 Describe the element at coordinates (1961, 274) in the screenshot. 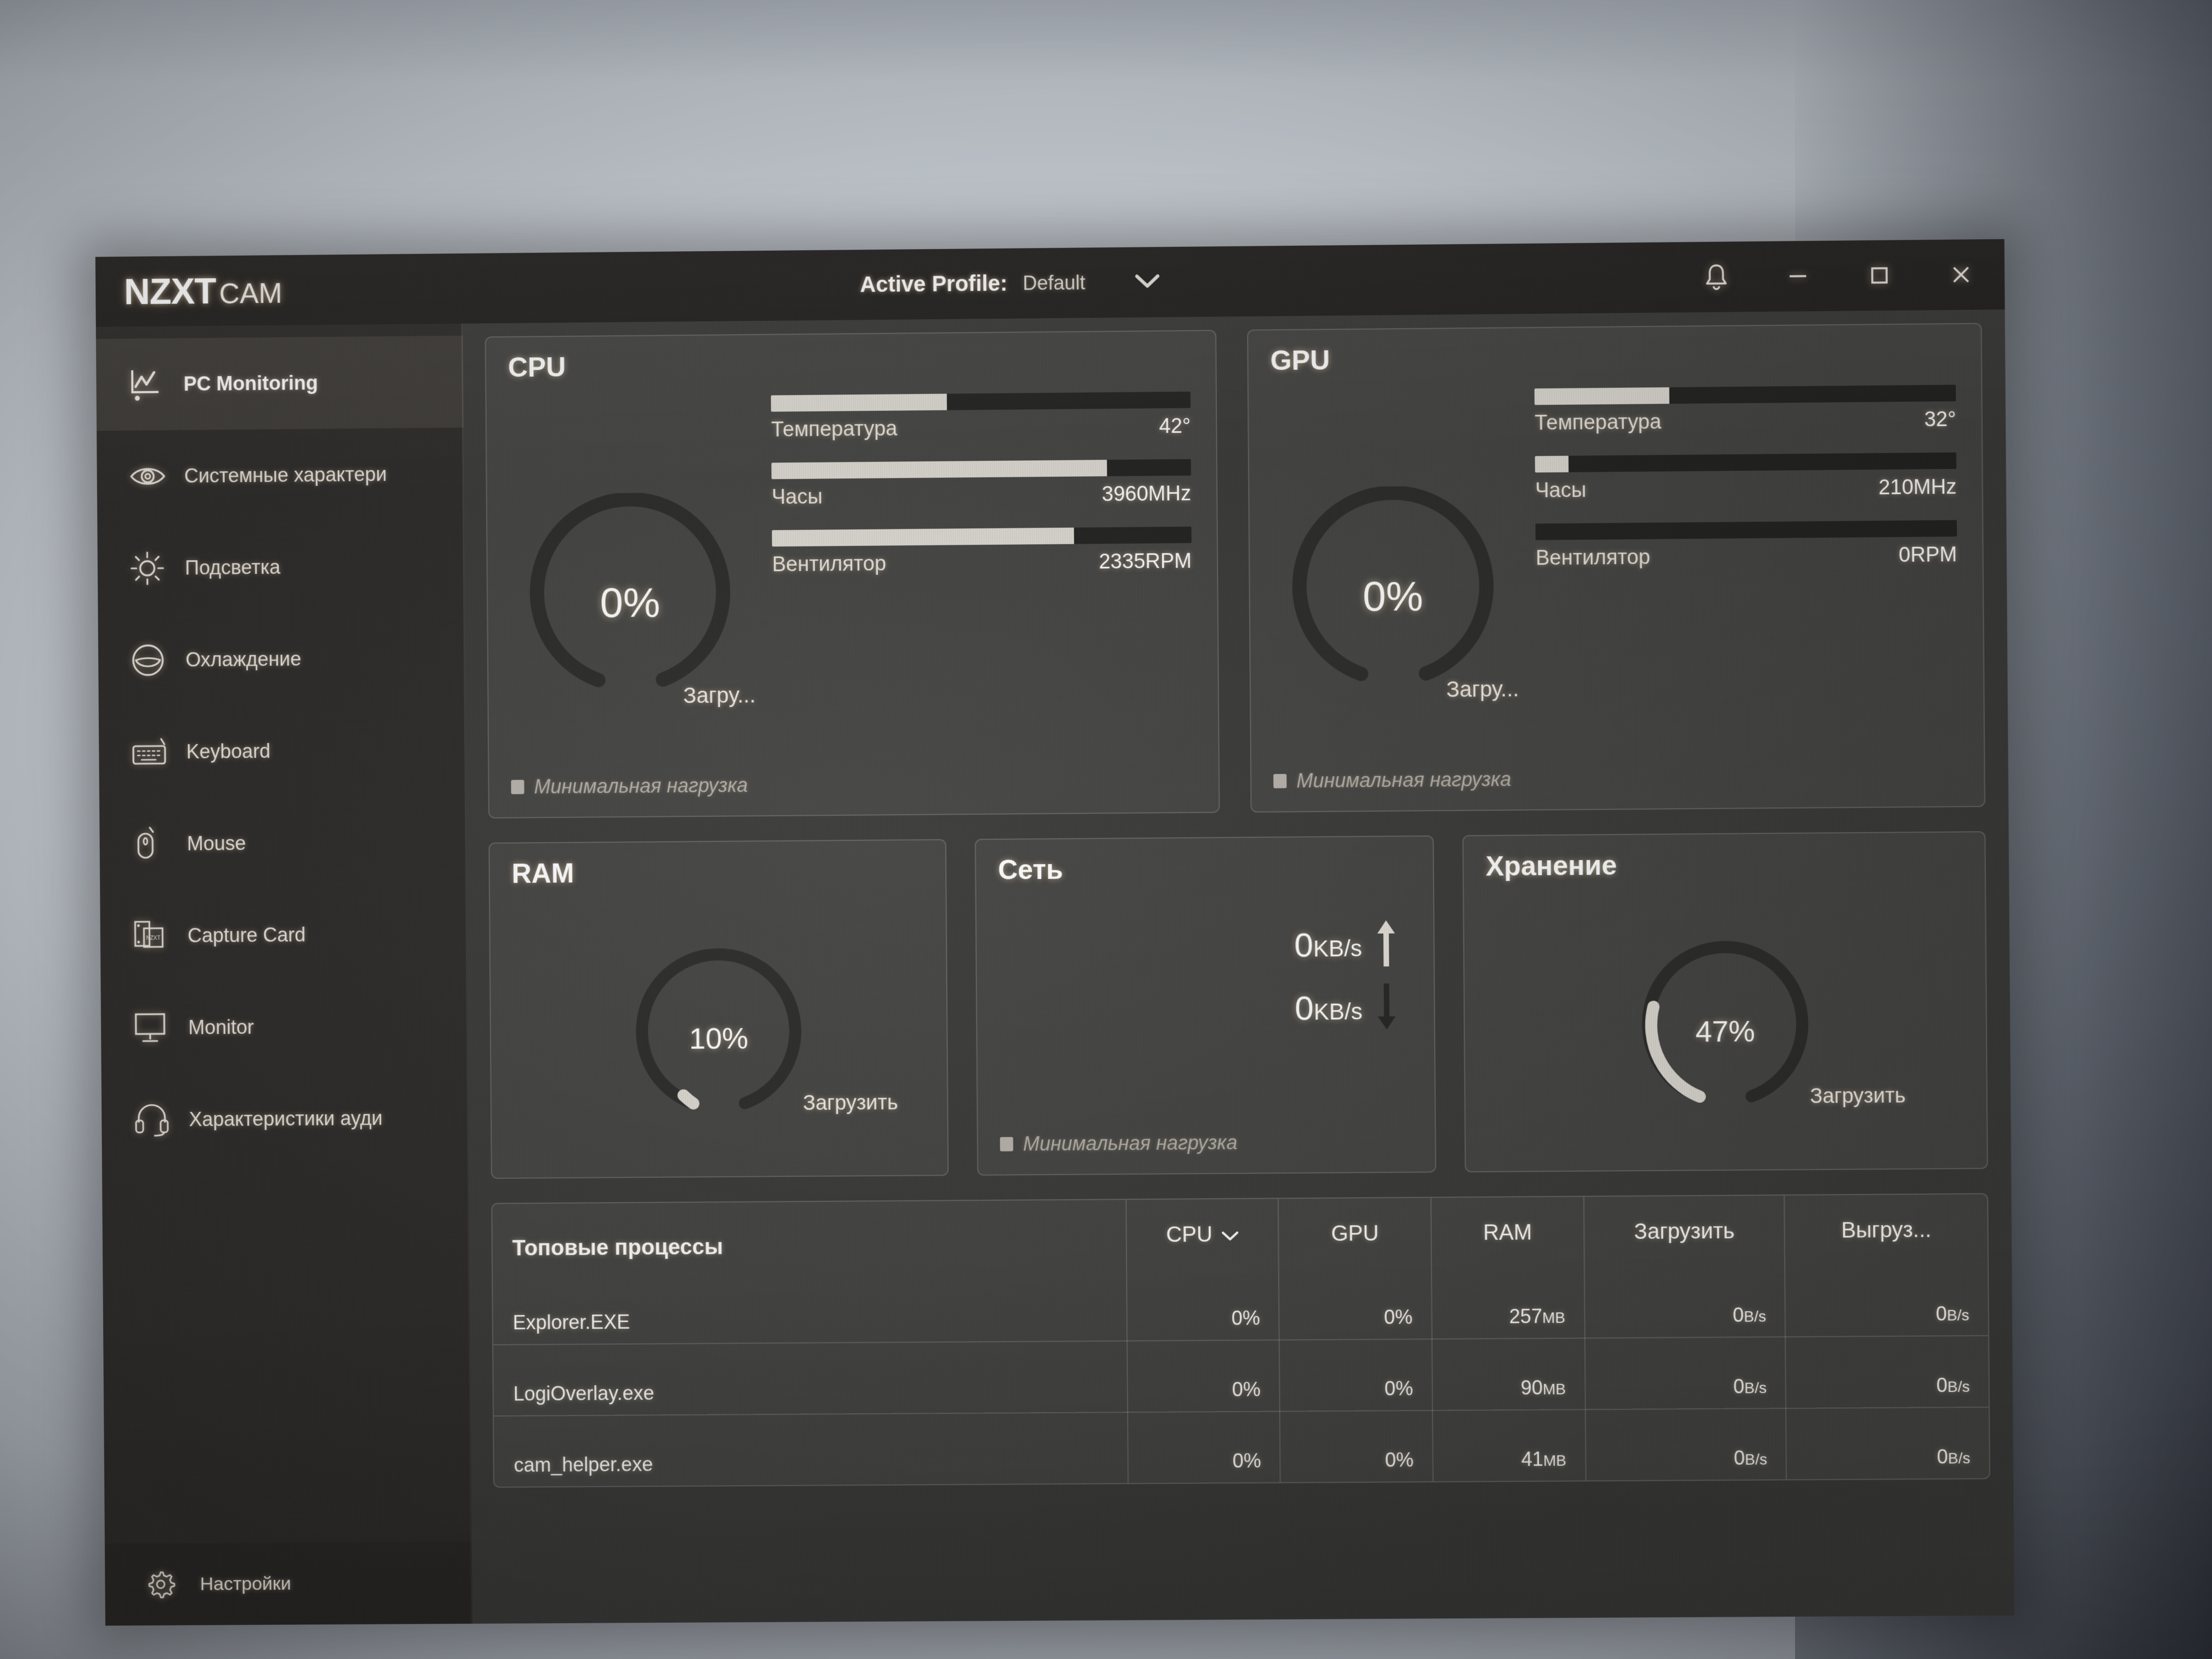

I see `close-icon` at that location.